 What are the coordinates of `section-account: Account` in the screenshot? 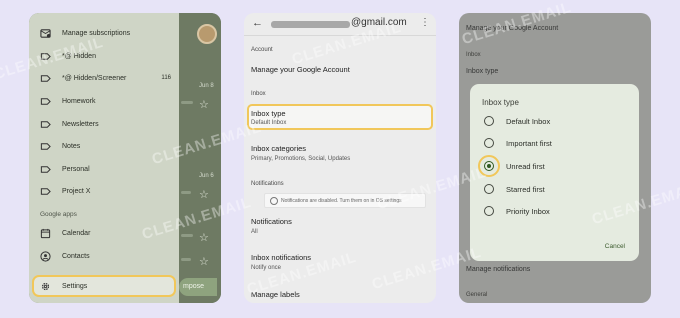 It's located at (262, 50).